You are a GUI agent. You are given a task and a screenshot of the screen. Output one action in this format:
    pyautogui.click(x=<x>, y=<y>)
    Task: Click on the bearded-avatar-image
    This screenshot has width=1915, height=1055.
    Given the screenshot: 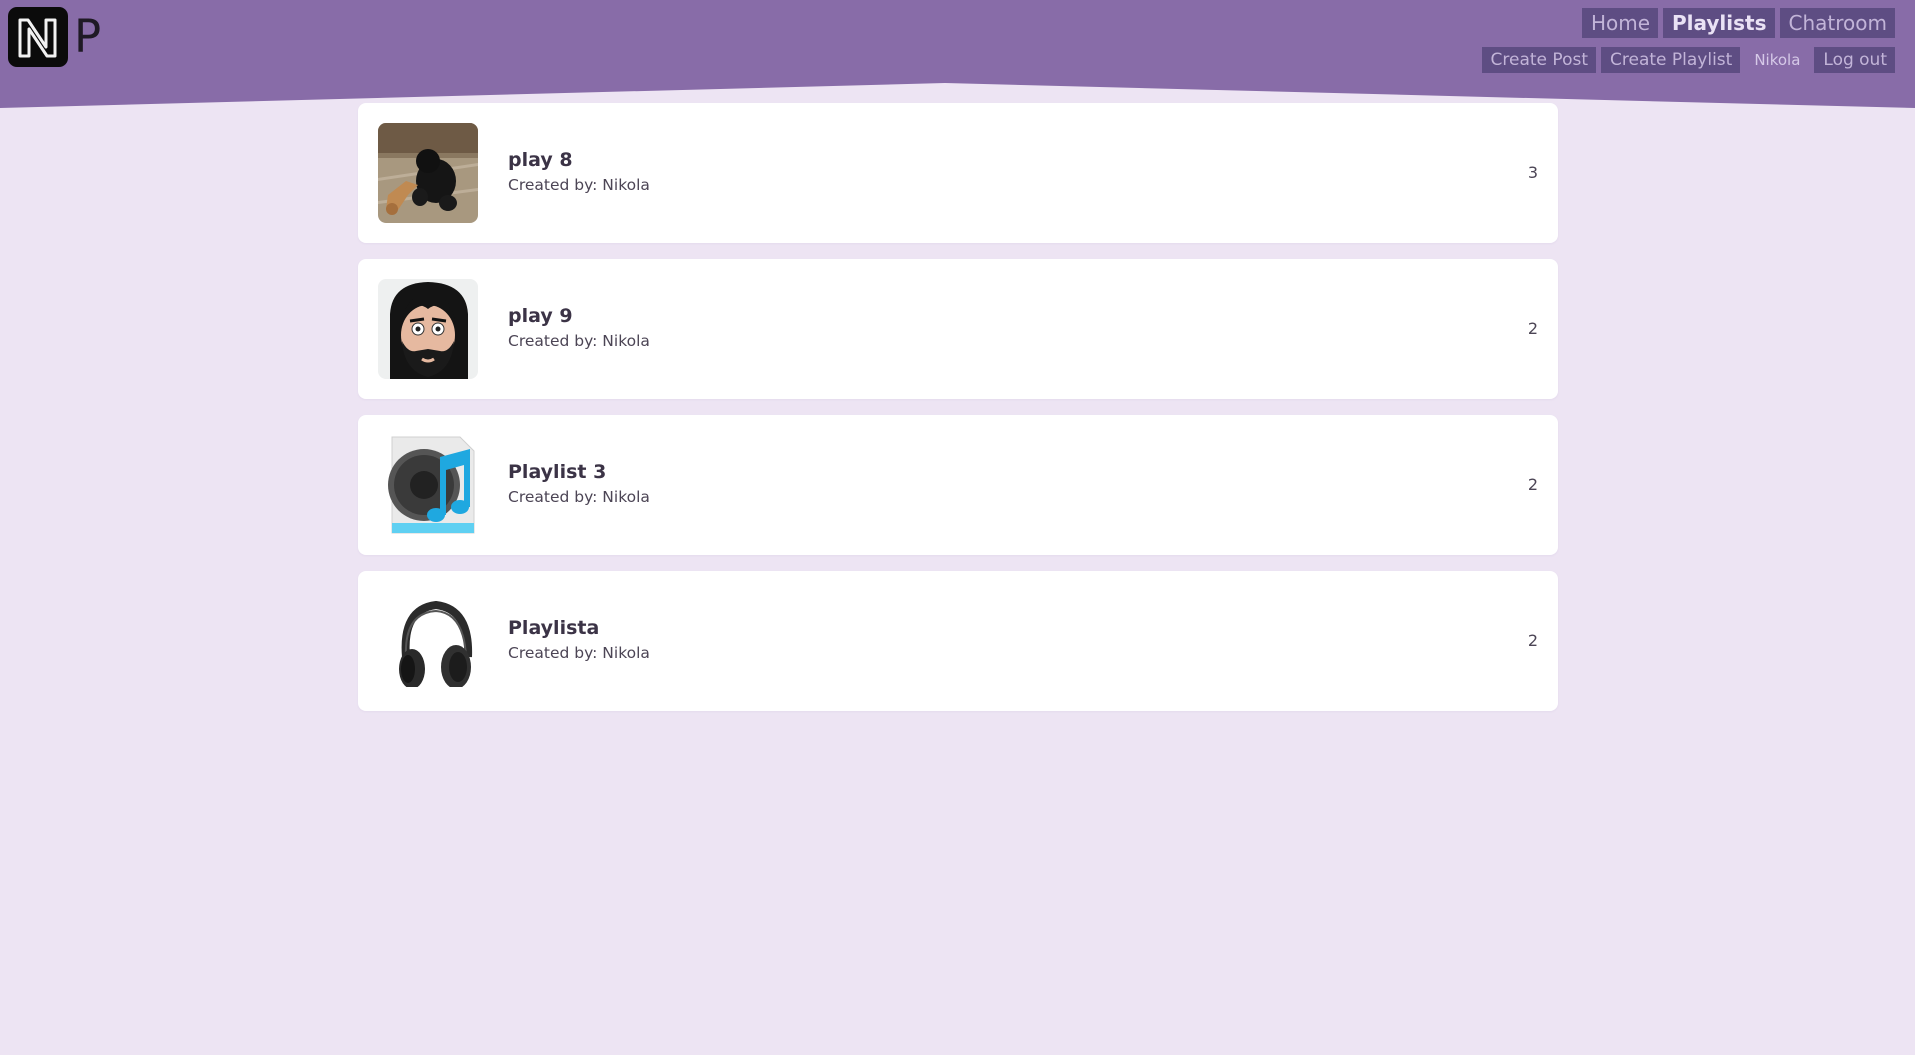 What is the action you would take?
    pyautogui.click(x=428, y=329)
    